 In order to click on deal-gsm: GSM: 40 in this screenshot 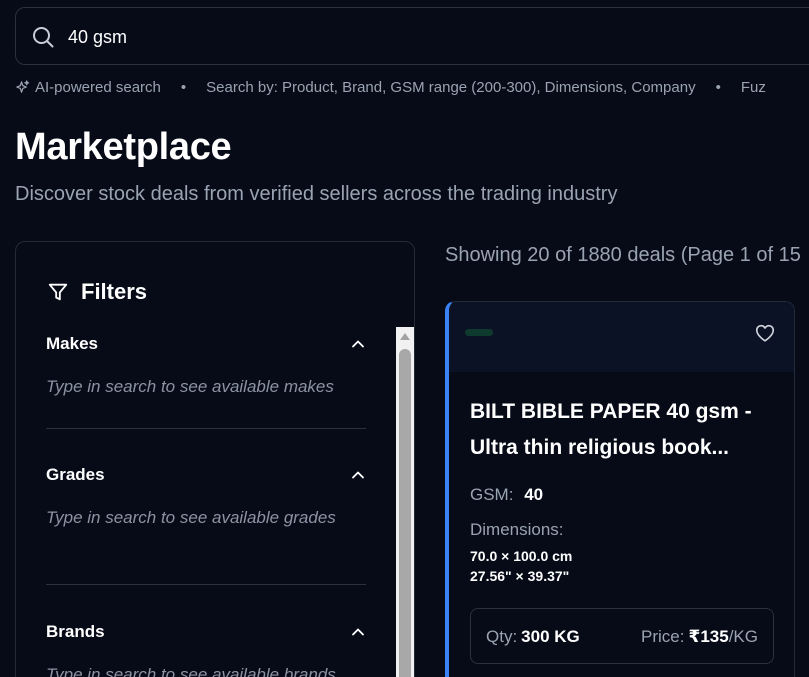, I will do `click(506, 495)`.